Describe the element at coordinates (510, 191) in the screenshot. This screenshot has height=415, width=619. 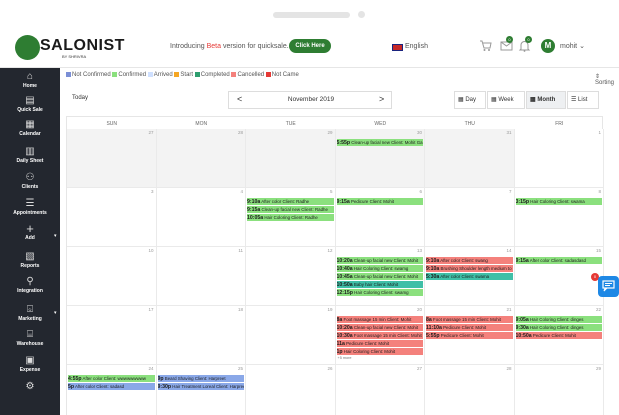
I see `day-number: 7` at that location.